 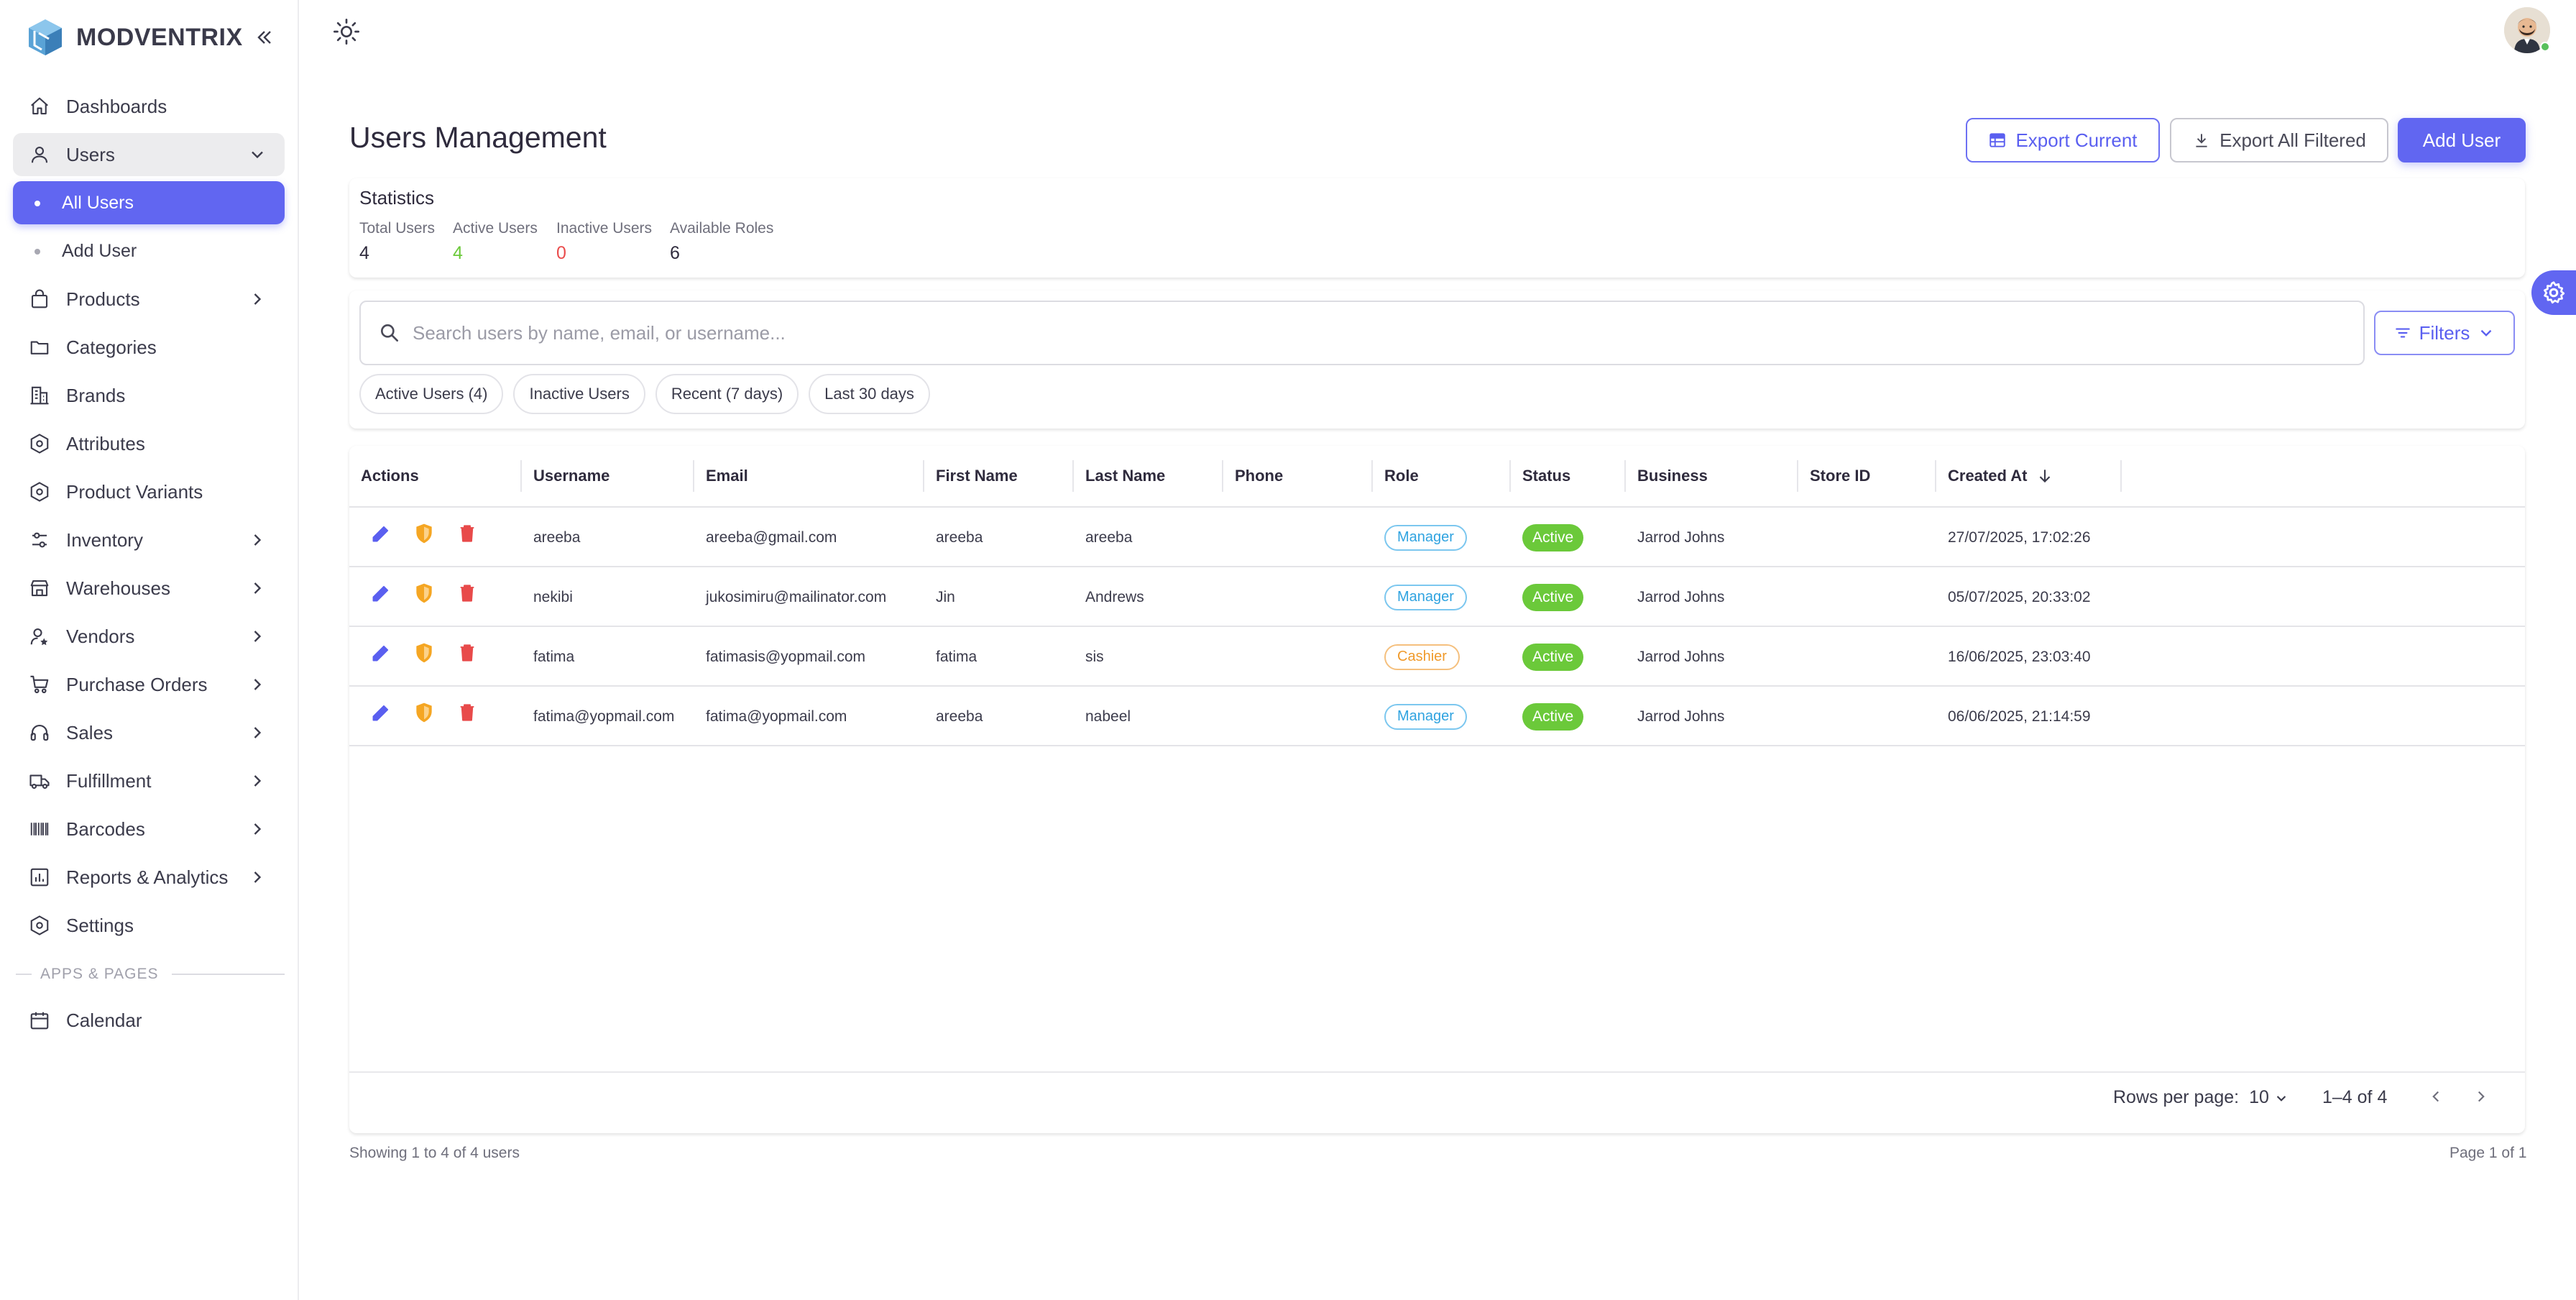 I want to click on stat-active-users: Active Users 4, so click(x=495, y=242).